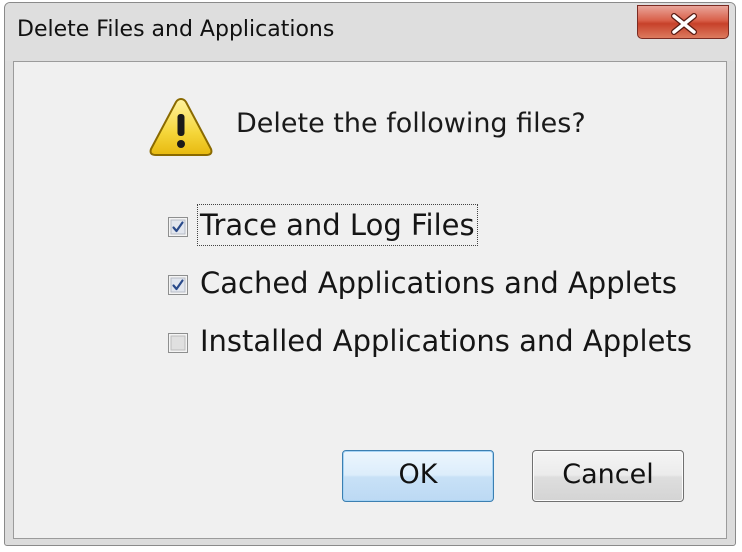  Describe the element at coordinates (178, 343) in the screenshot. I see `checkbox-unchecked-icon` at that location.